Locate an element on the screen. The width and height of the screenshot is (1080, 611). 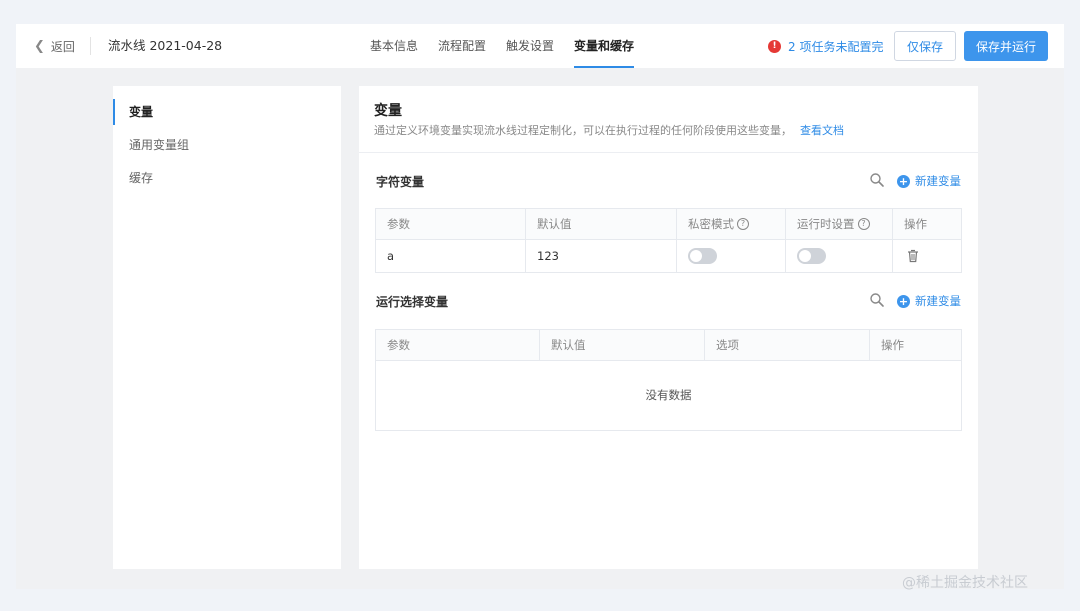
pipeline-title: 流水线 2021-04-28 is located at coordinates (165, 45).